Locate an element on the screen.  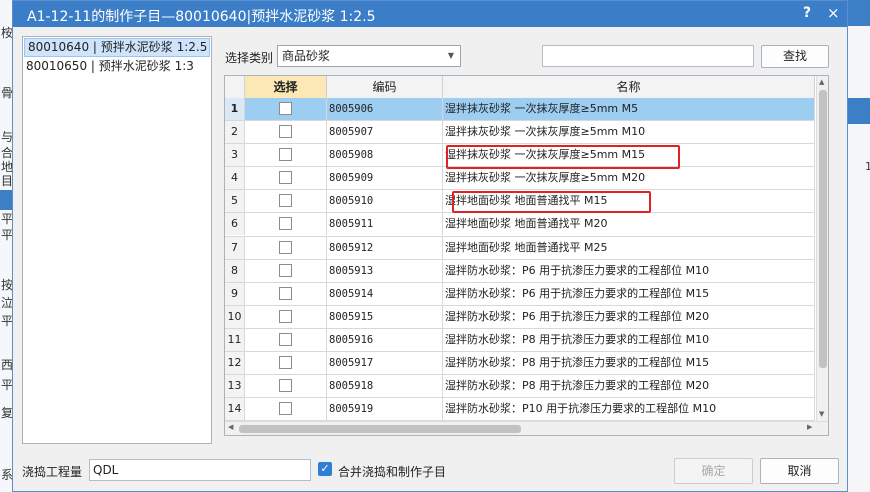
table-row: 6 8005911 湿拌地面砂浆 地面普通找平 M20 is located at coordinates (520, 225).